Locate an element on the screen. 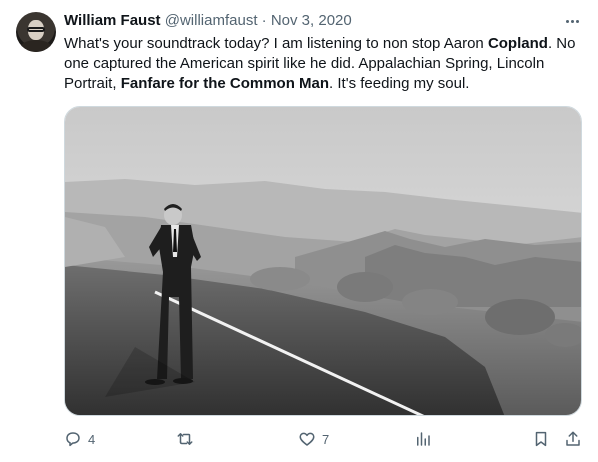  tweet-actions-bar: 4 7 is located at coordinates (324, 439).